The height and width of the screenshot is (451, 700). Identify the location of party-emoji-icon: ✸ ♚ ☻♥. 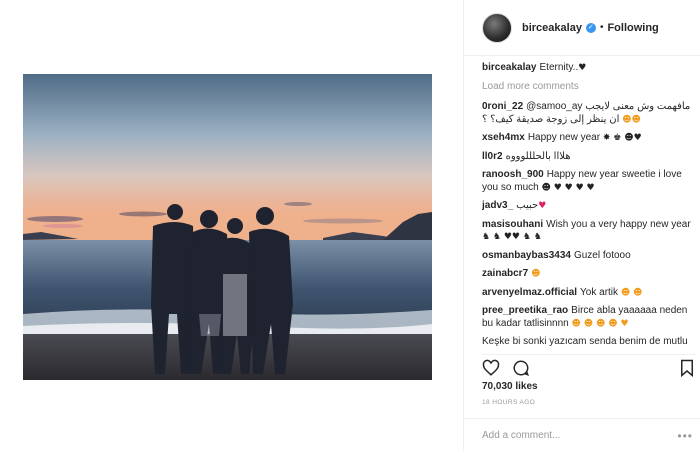
(622, 138).